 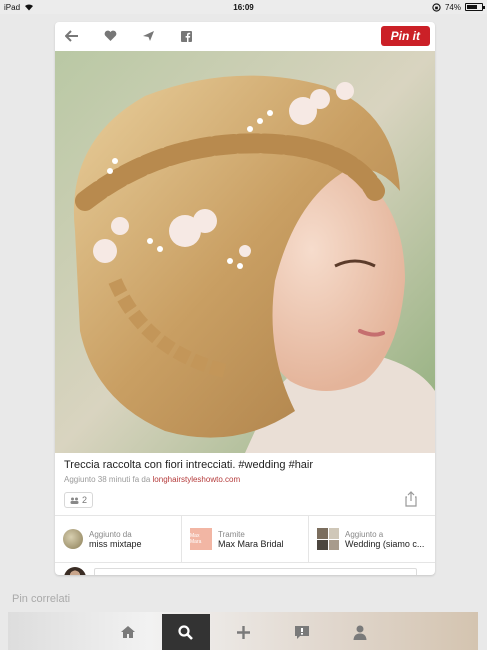 What do you see at coordinates (74, 500) in the screenshot?
I see `users-icon` at bounding box center [74, 500].